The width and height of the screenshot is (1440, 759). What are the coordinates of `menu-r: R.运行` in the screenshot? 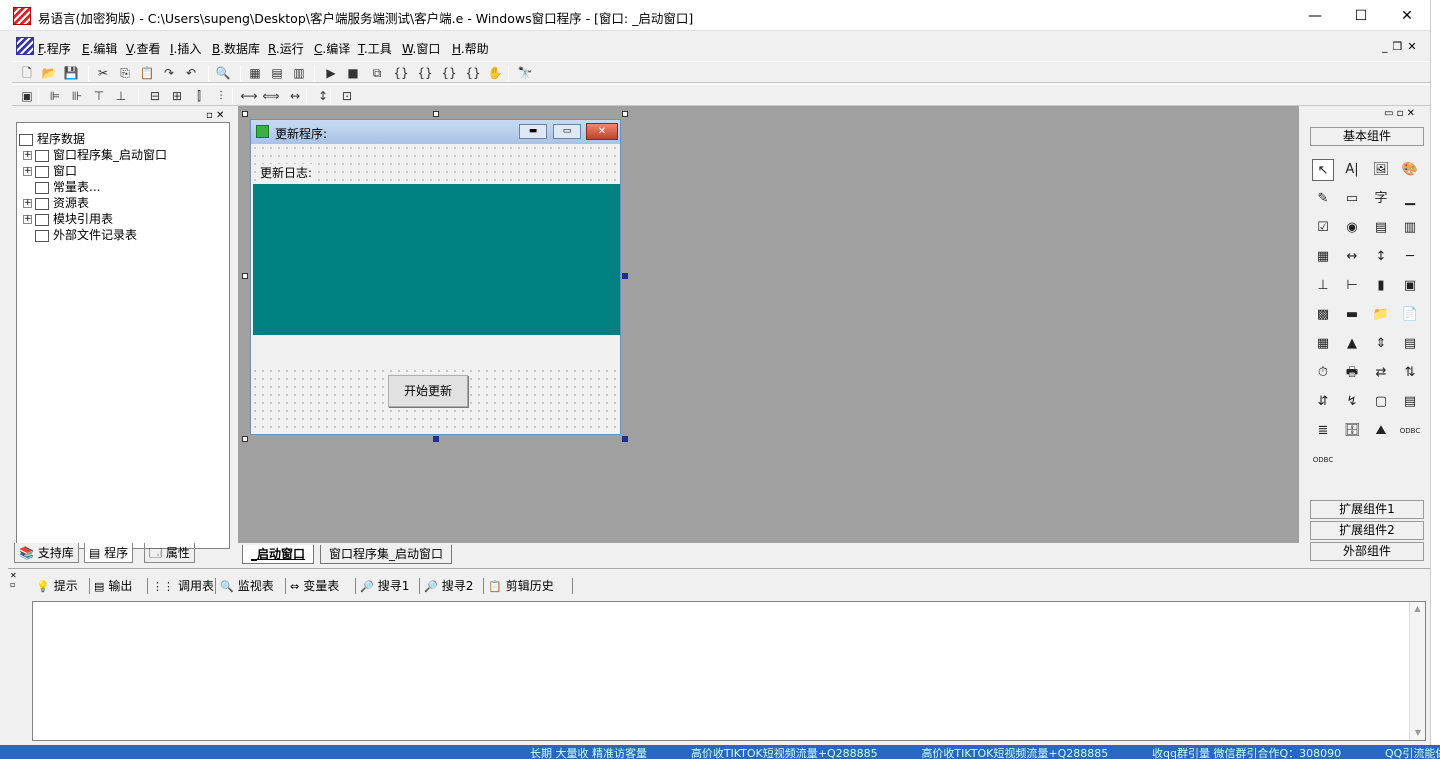 It's located at (286, 48).